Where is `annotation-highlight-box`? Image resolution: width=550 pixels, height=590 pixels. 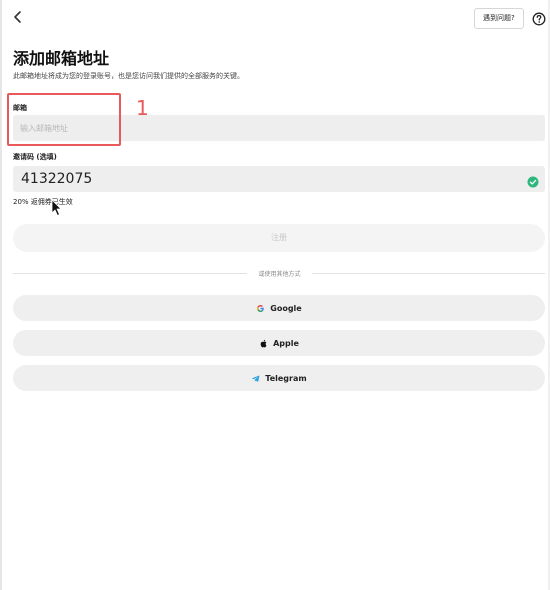
annotation-highlight-box is located at coordinates (64, 119).